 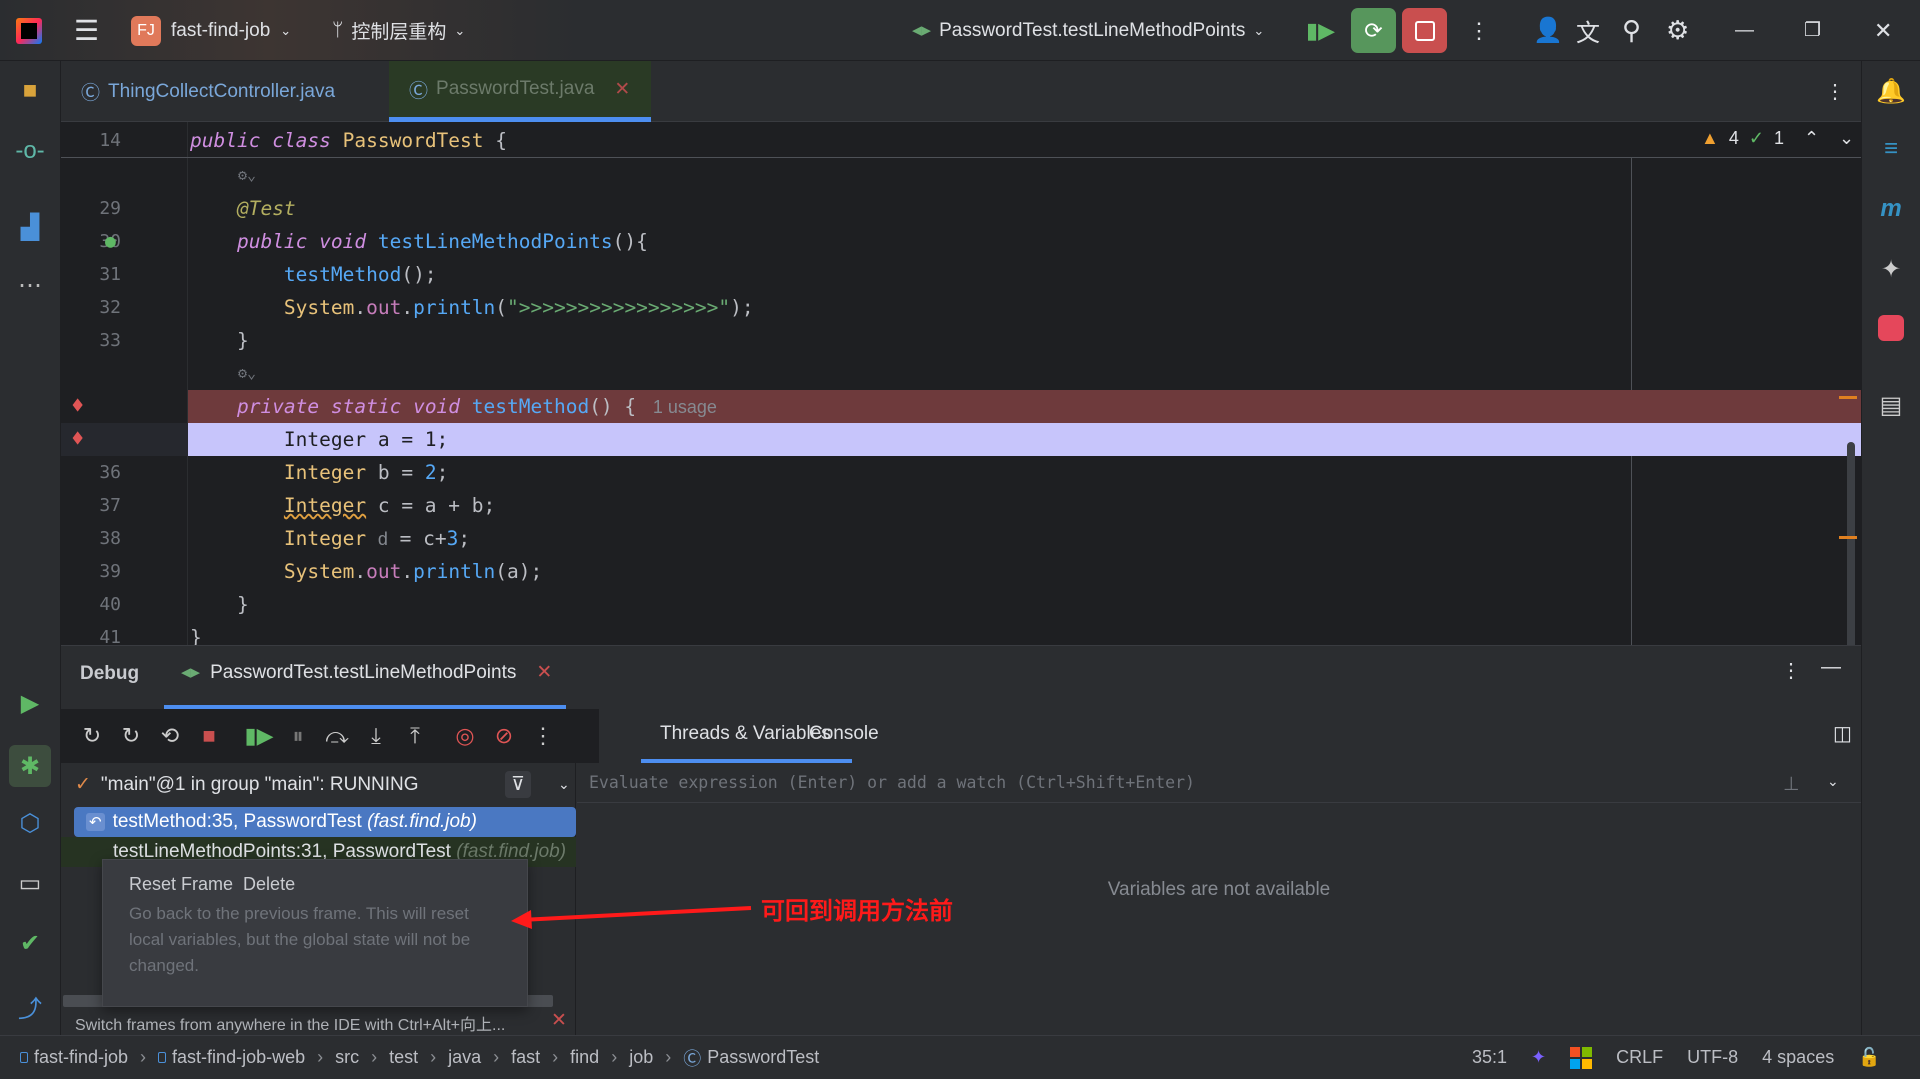 I want to click on tab-options-icon: ⋮, so click(x=1835, y=91).